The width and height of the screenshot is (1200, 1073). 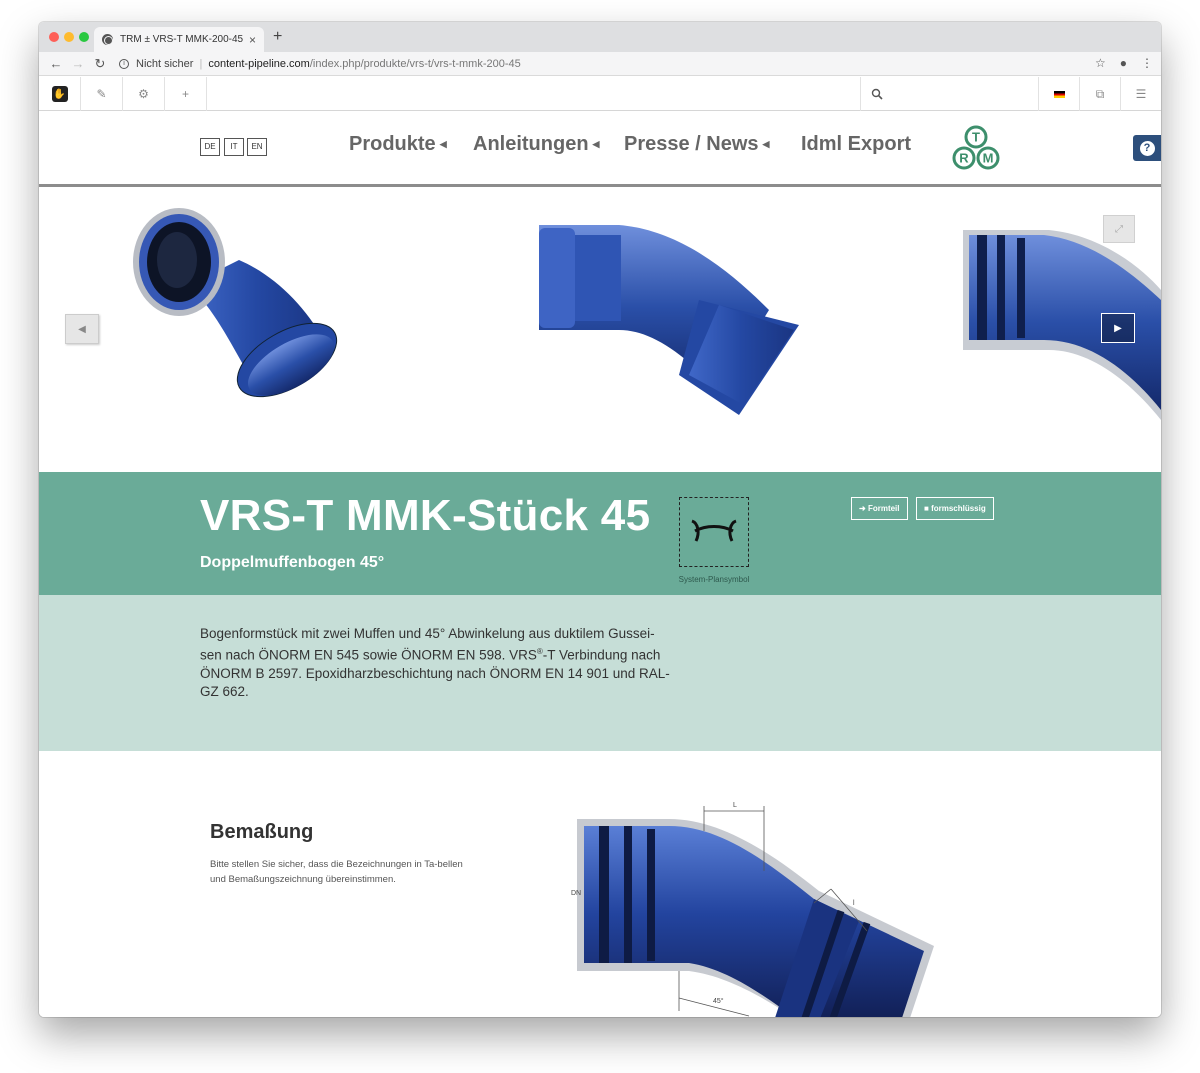 I want to click on logo-letter-m: M, so click(x=988, y=158).